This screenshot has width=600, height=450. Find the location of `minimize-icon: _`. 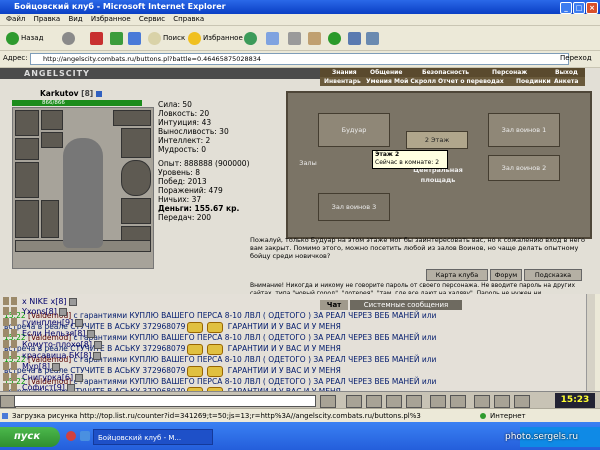

minimize-icon: _ is located at coordinates (566, 8).